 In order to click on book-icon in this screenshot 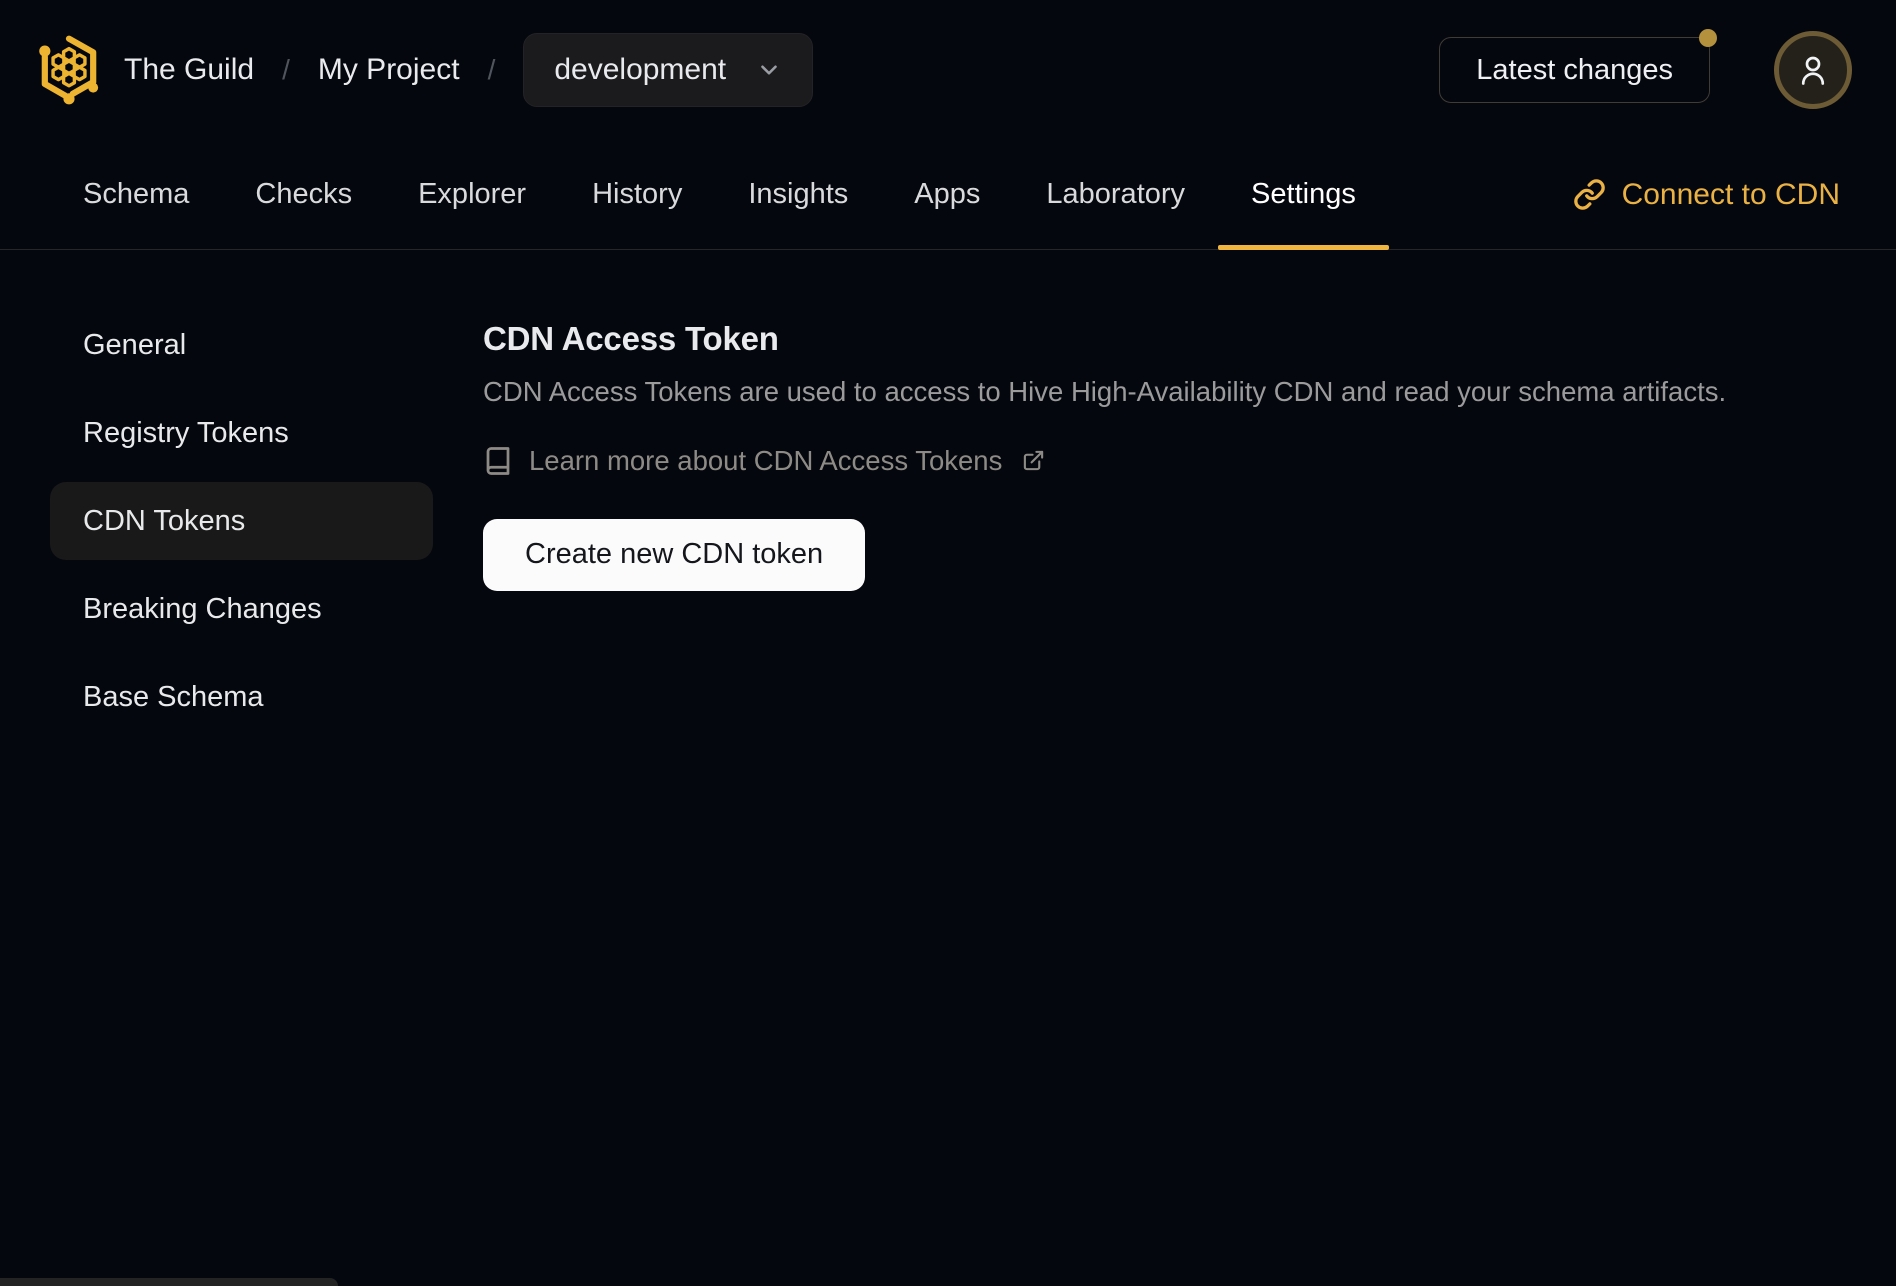, I will do `click(498, 461)`.